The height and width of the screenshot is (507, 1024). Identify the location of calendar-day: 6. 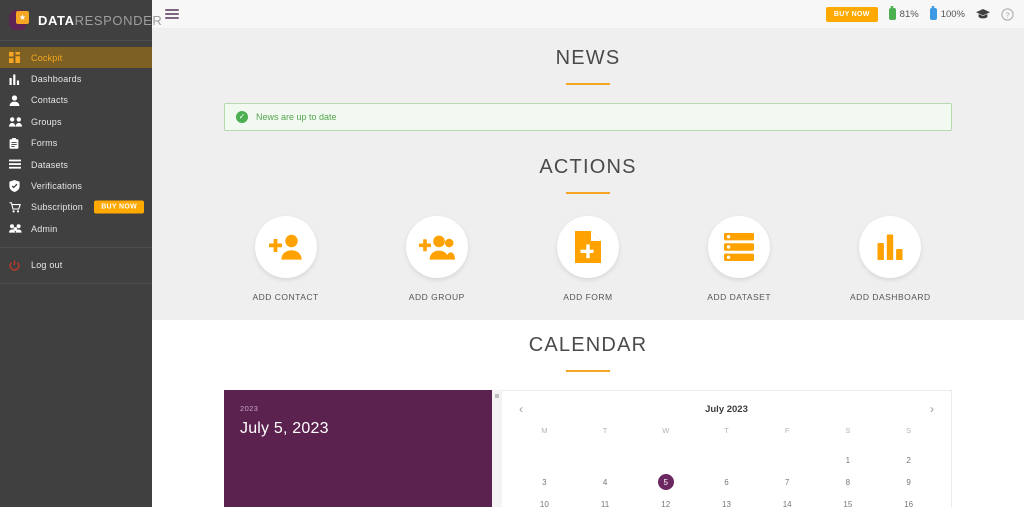
(726, 482).